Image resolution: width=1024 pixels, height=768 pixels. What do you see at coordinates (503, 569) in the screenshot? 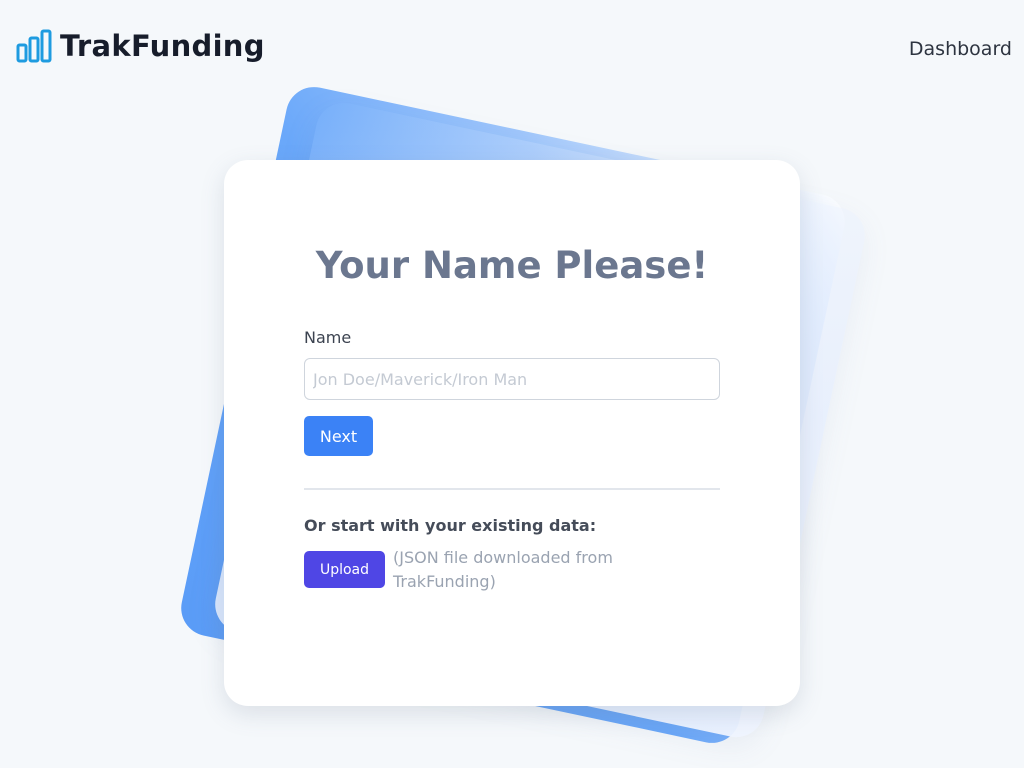
I see `upload-hint: (JSON file downloaded from TrakFunding)` at bounding box center [503, 569].